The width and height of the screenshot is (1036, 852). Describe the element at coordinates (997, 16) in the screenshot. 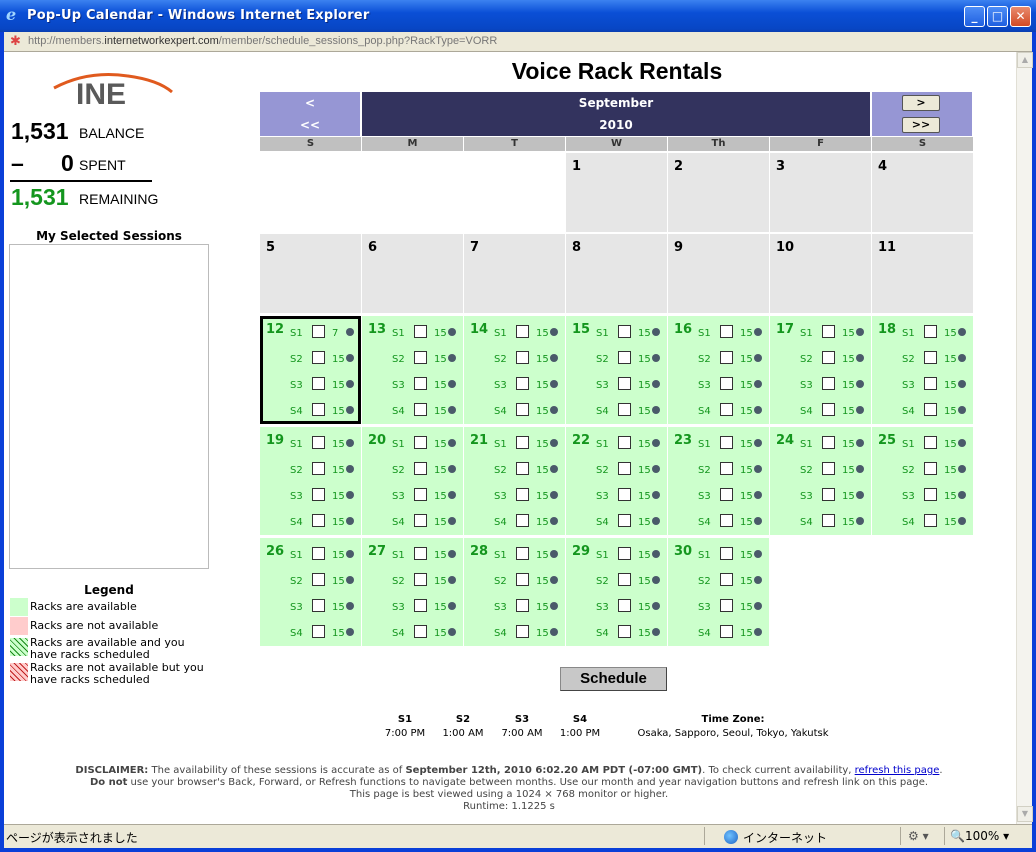

I see `maximize-button: □` at that location.